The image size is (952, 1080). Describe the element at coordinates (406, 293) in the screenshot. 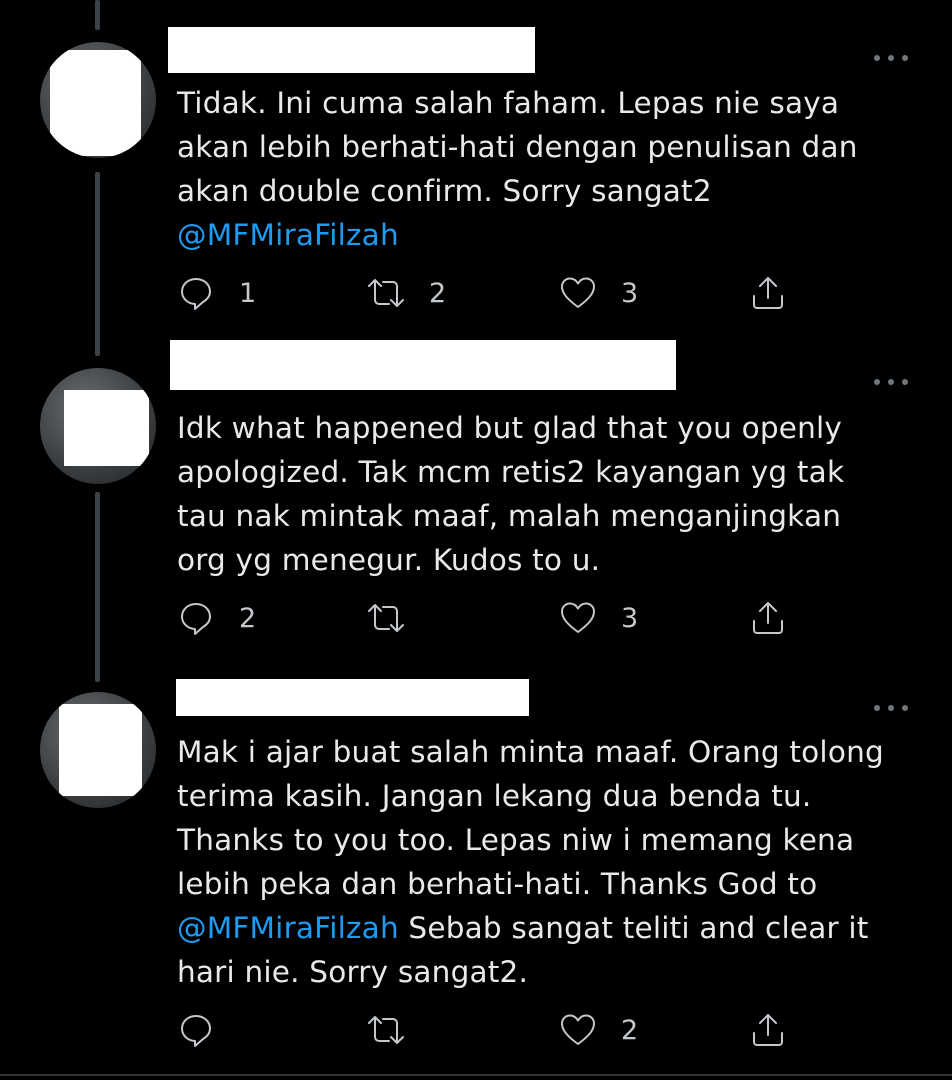

I see `retweet-button: 2` at that location.